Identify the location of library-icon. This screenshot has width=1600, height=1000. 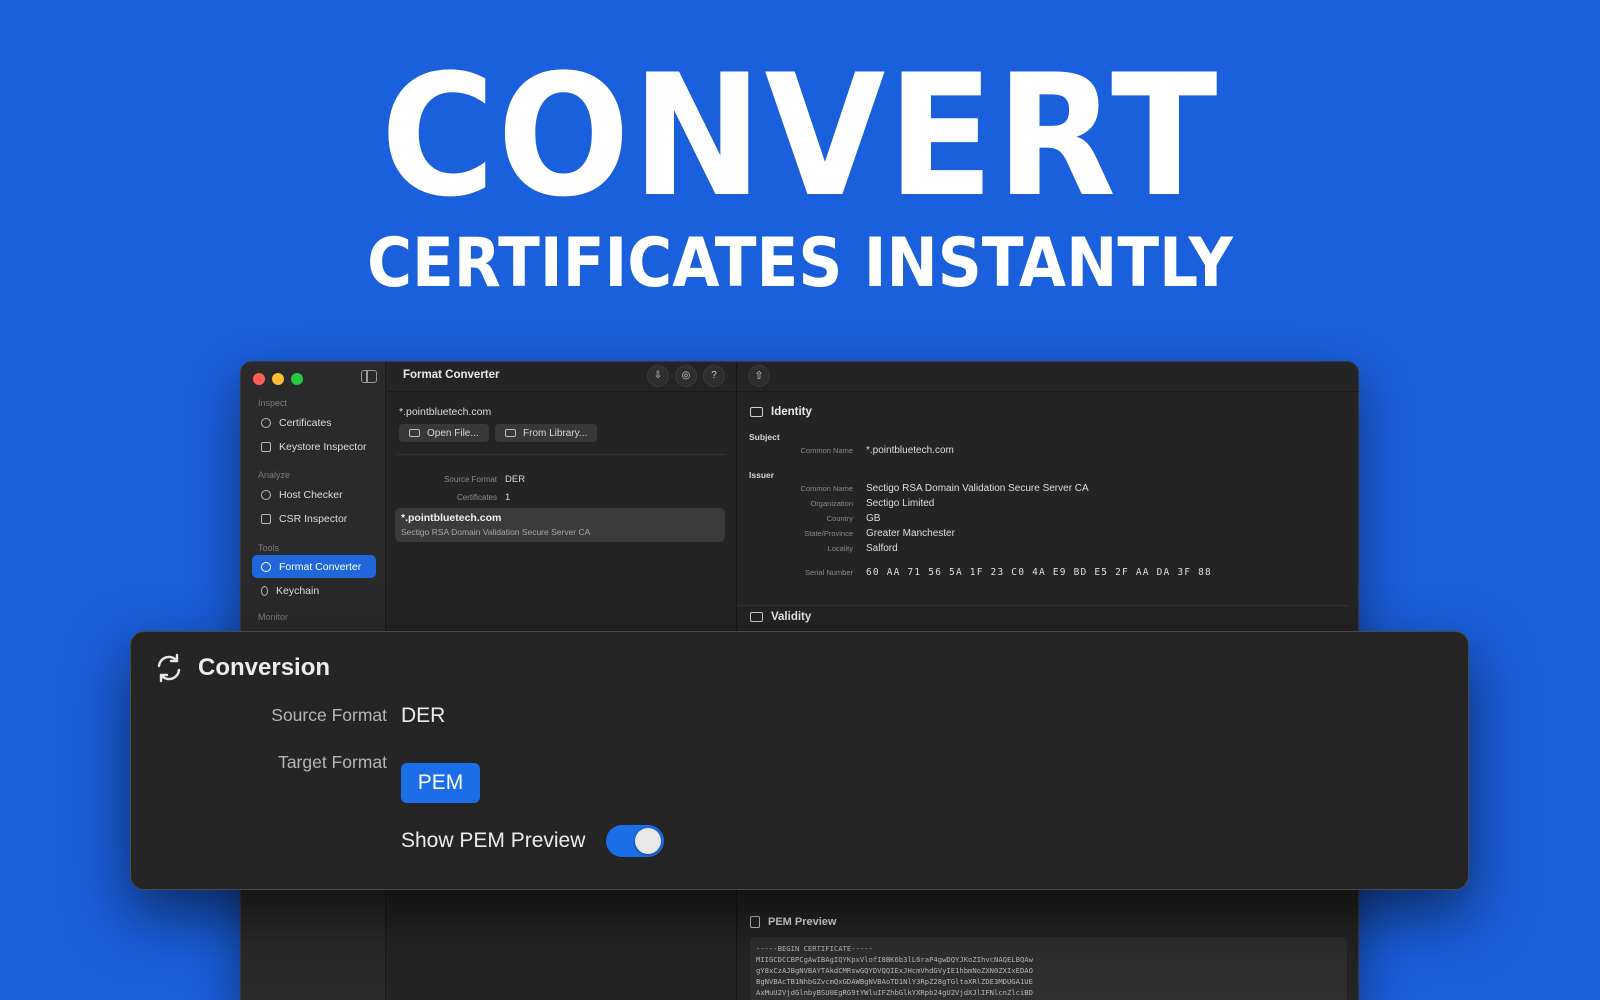
(510, 433).